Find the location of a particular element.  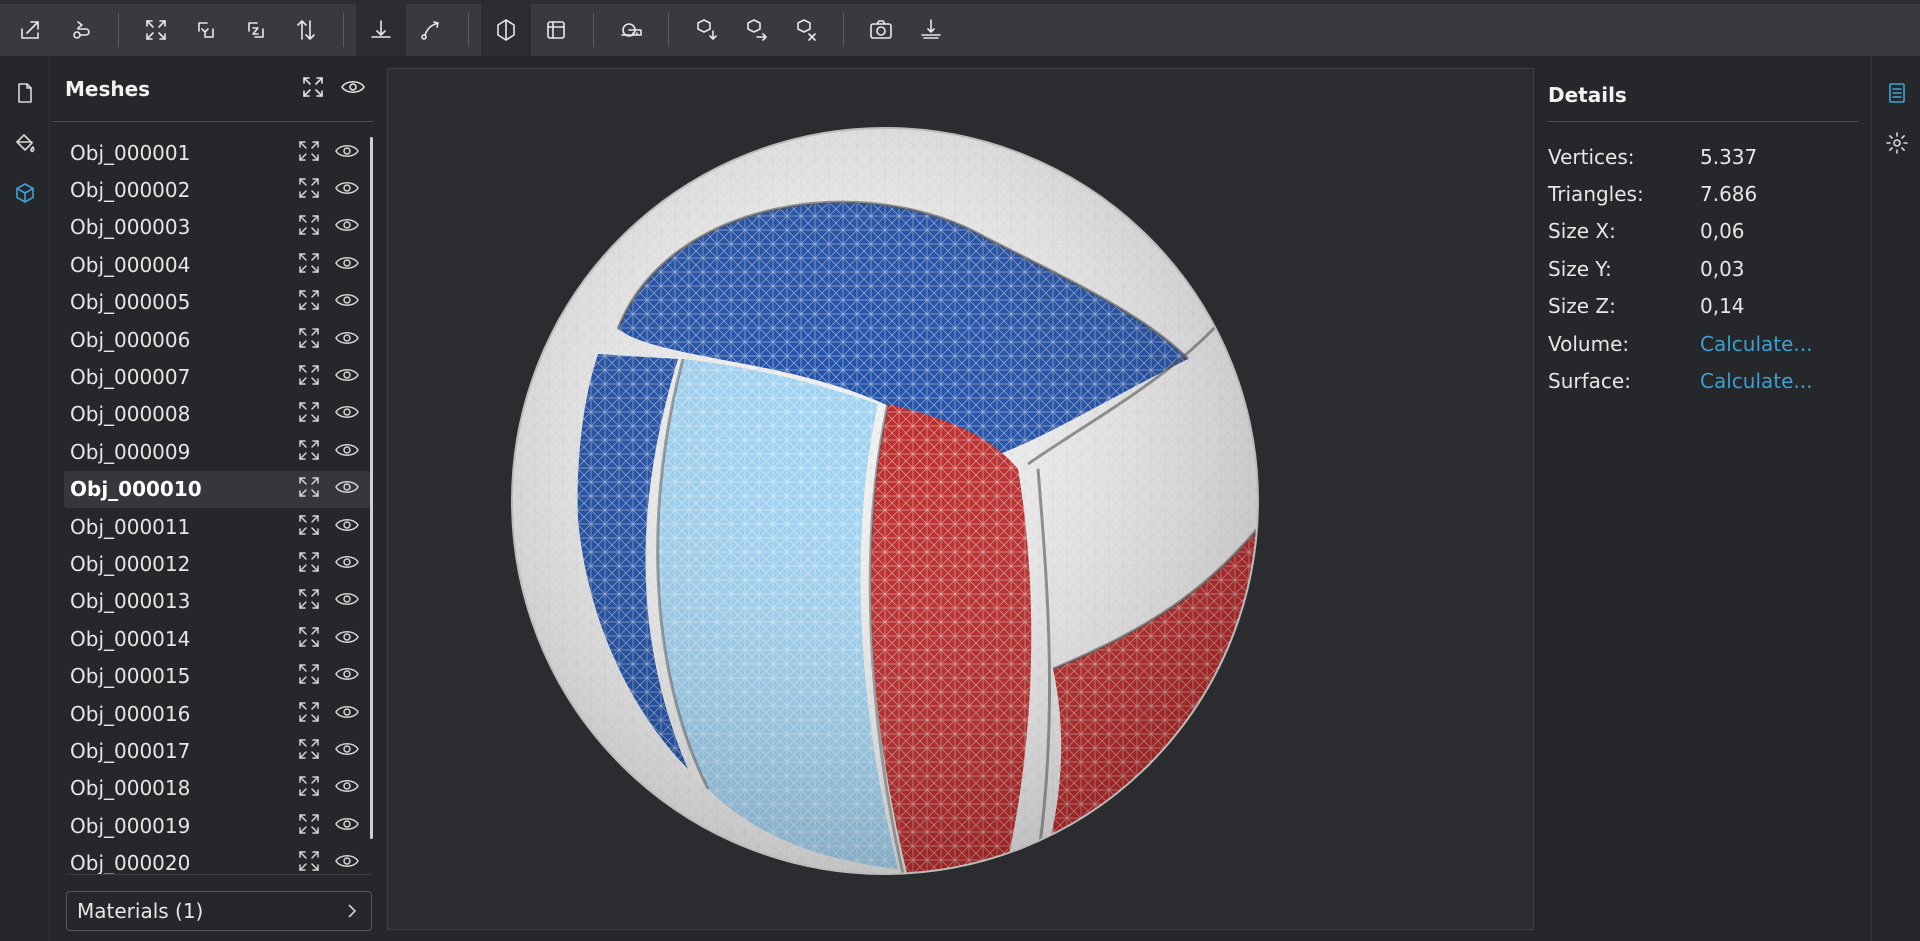

mesh-list-item: Obj_000003 is located at coordinates (217, 227).